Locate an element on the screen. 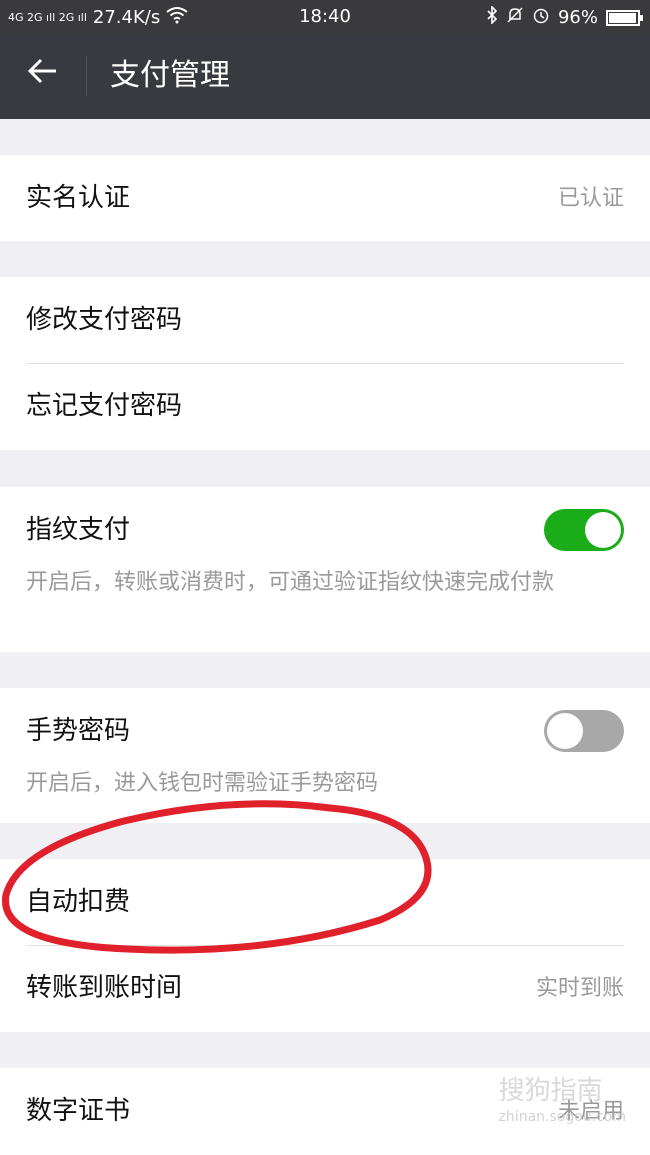 This screenshot has width=650, height=1155. gesture-label: 手势密码 is located at coordinates (78, 731).